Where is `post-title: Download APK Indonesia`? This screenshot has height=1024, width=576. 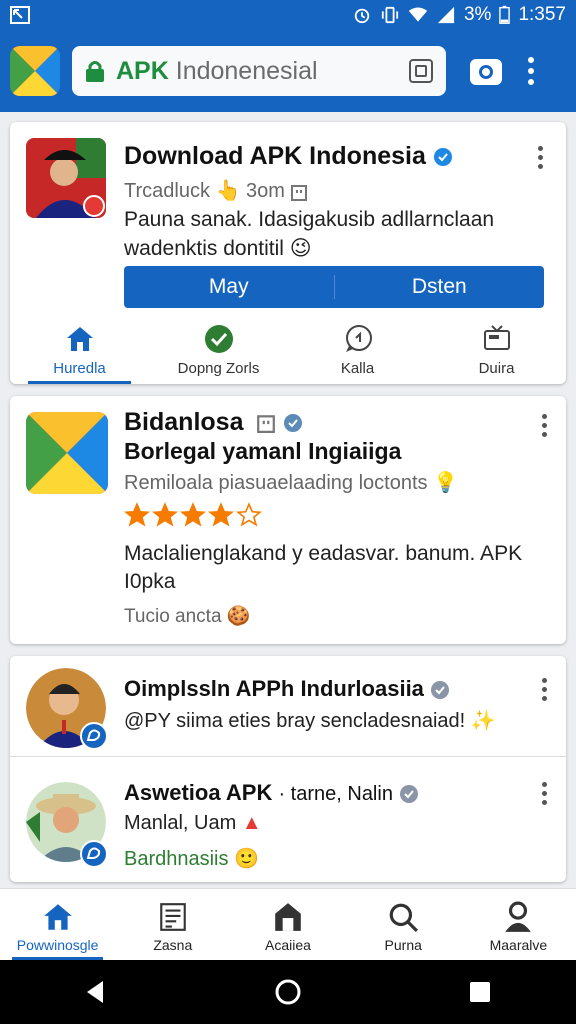
post-title: Download APK Indonesia is located at coordinates (288, 156).